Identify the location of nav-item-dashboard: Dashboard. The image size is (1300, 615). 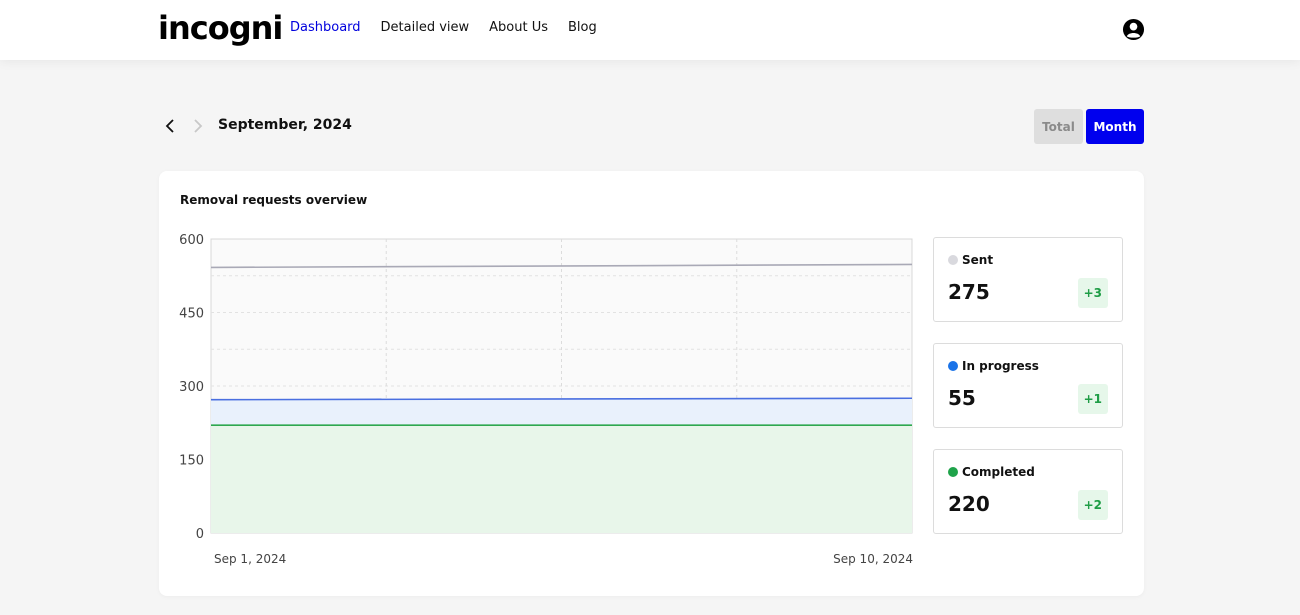
(325, 27).